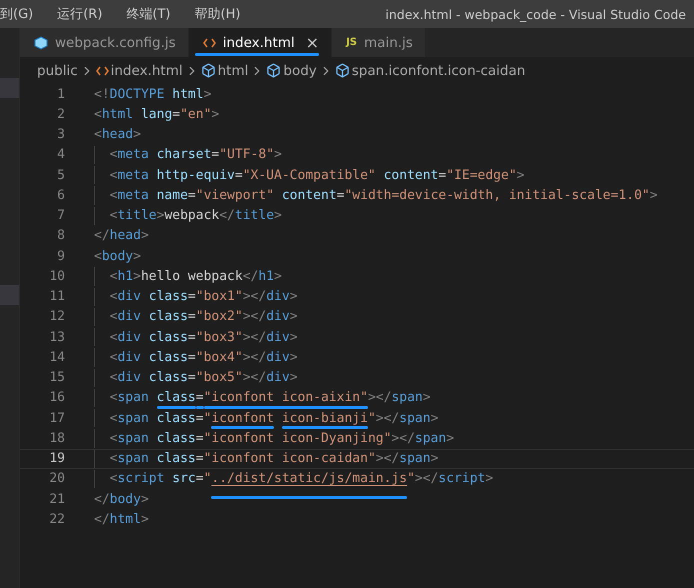 The width and height of the screenshot is (694, 588). I want to click on breadcrumb-item: body, so click(300, 70).